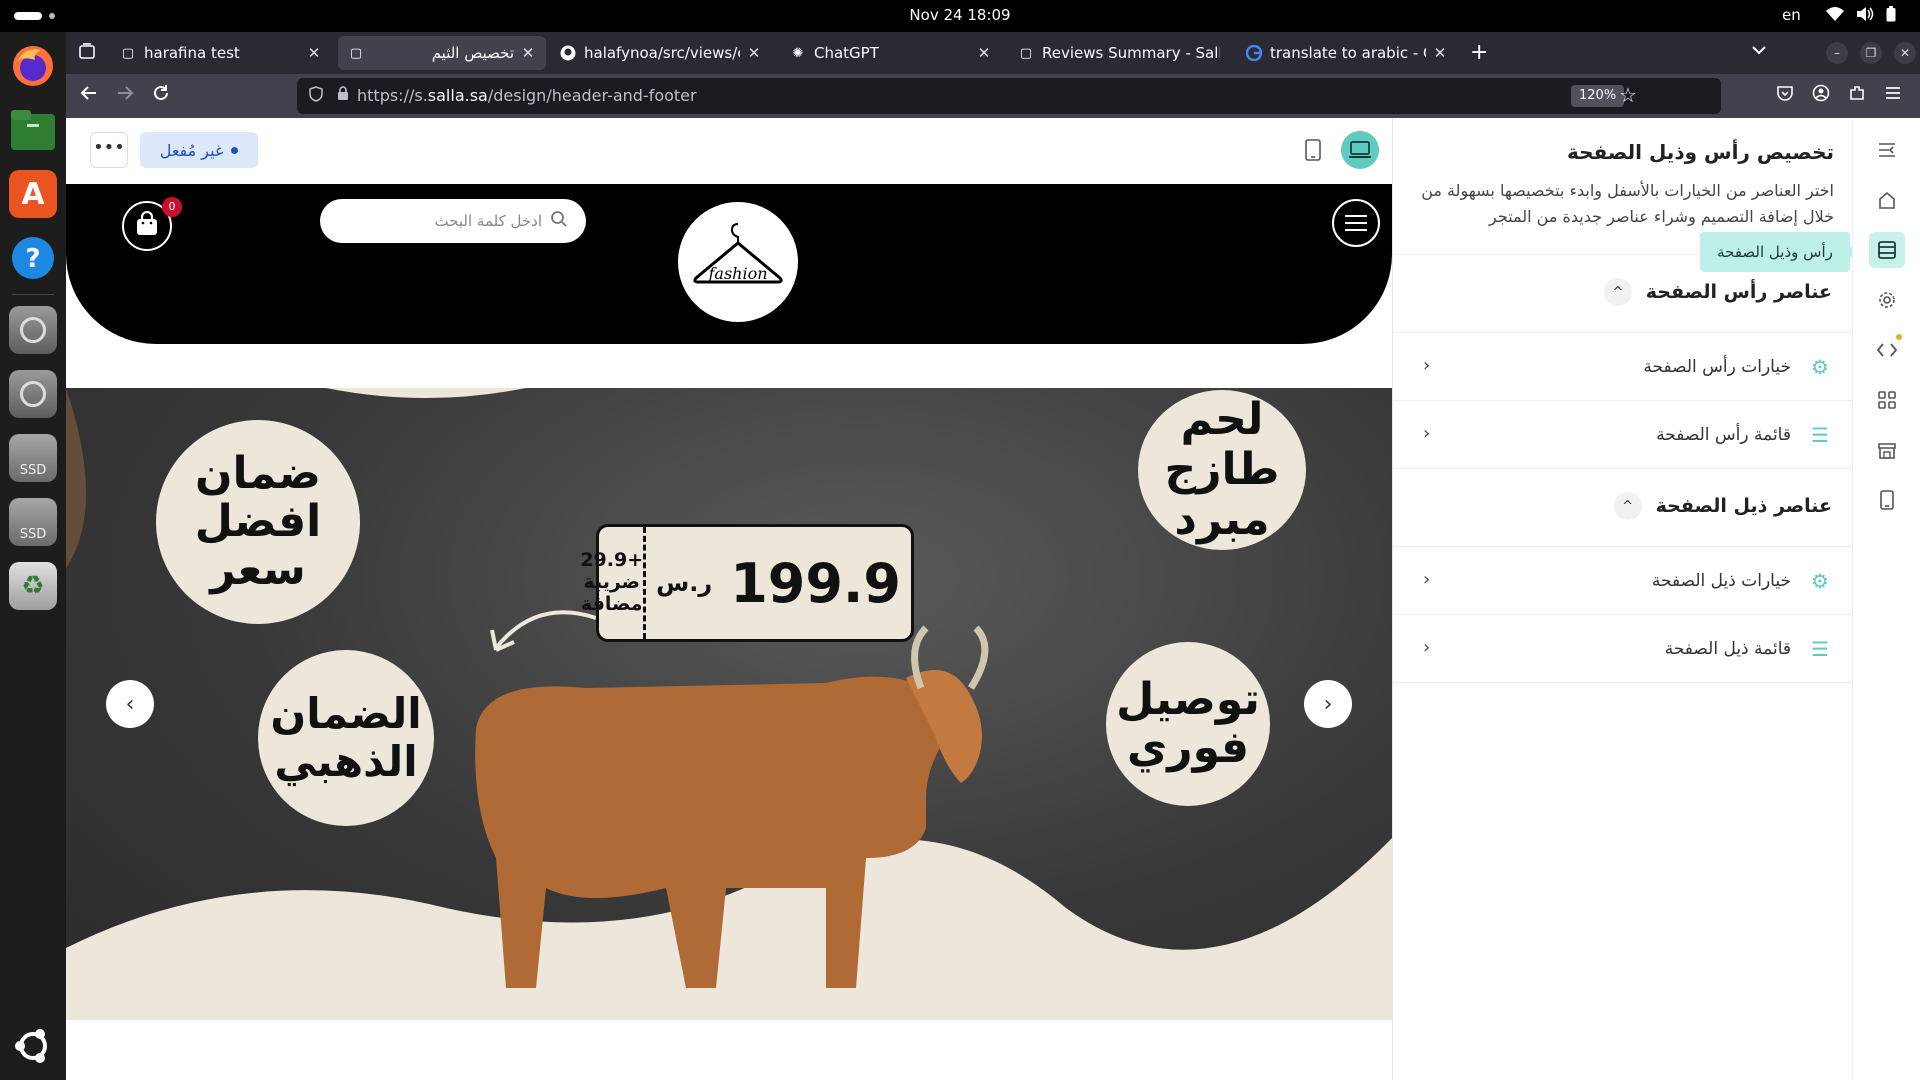 This screenshot has width=1920, height=1080. I want to click on header-options-row: ⚙ خيارات رأس الصفحة ‹, so click(1623, 367).